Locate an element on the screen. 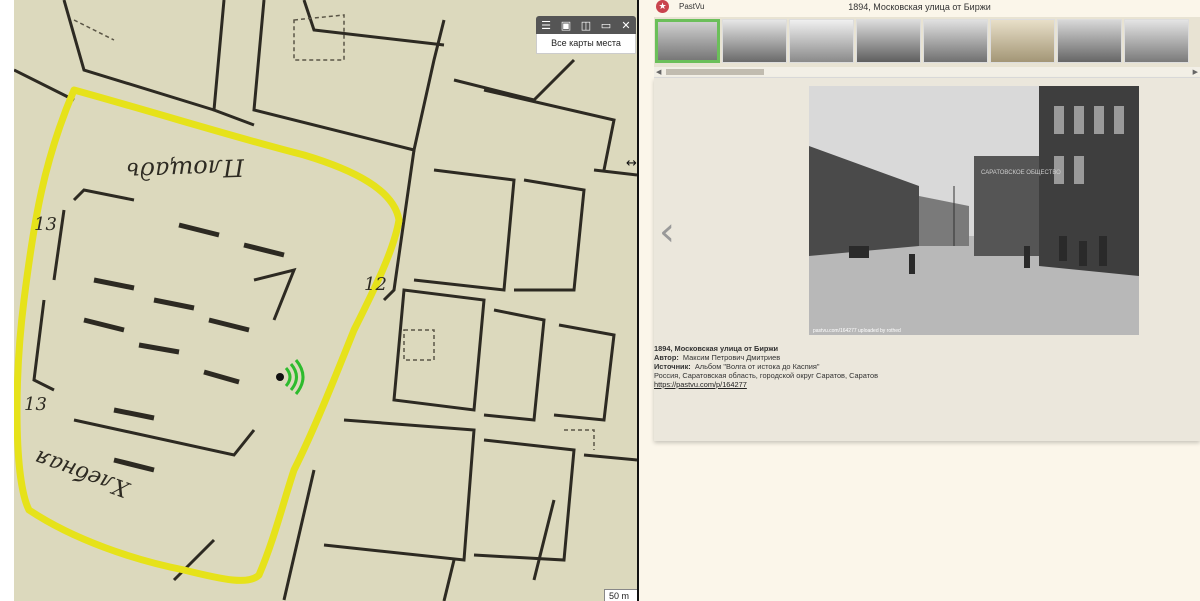 Image resolution: width=1200 pixels, height=601 pixels. map-toolbar-icons: ☰ ▣ ◫ ▭ ✕ is located at coordinates (586, 25).